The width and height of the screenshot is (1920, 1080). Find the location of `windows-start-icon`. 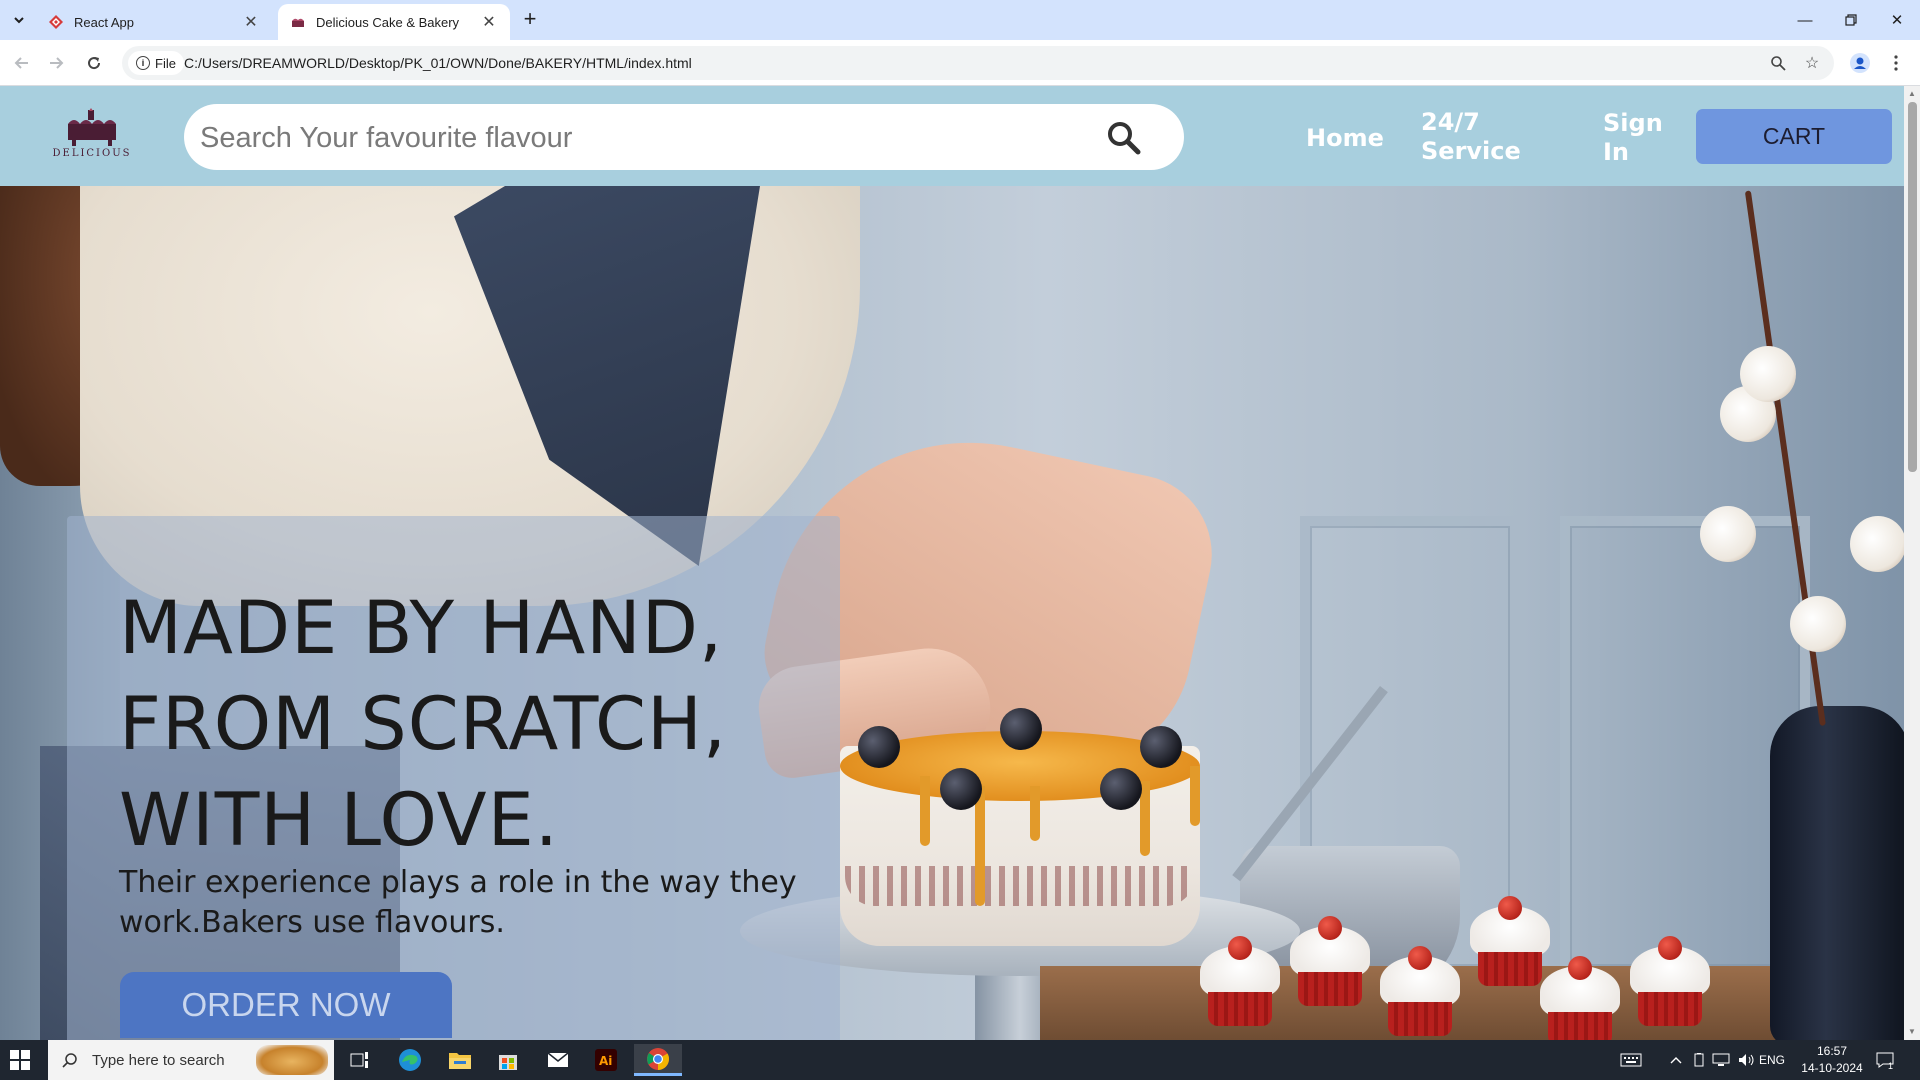

windows-start-icon is located at coordinates (20, 1060).